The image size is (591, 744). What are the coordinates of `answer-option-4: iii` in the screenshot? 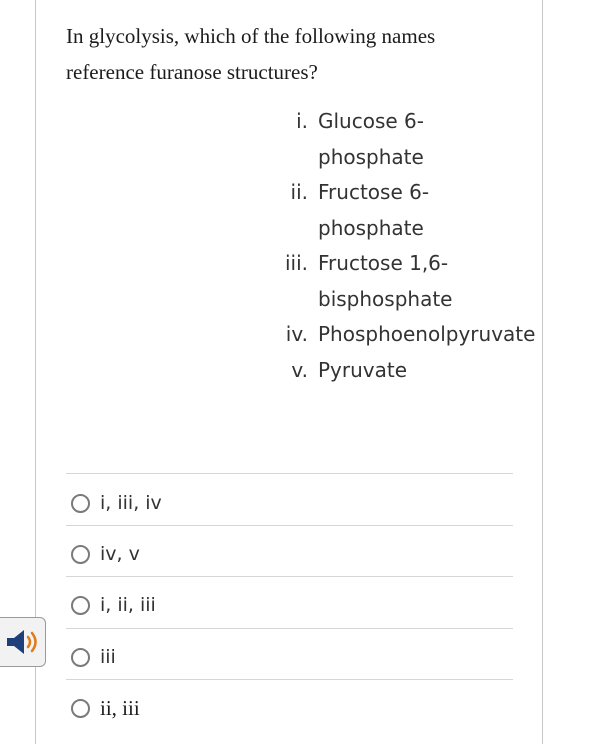 It's located at (93, 657).